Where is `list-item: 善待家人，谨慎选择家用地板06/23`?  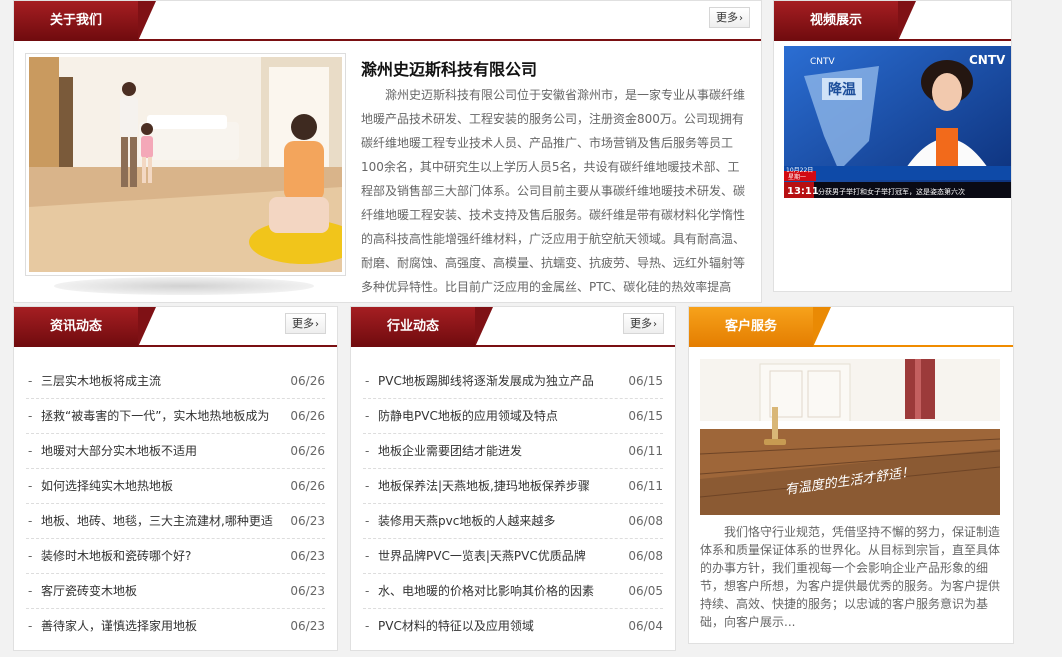
list-item: 善待家人，谨慎选择家用地板06/23 is located at coordinates (175, 626).